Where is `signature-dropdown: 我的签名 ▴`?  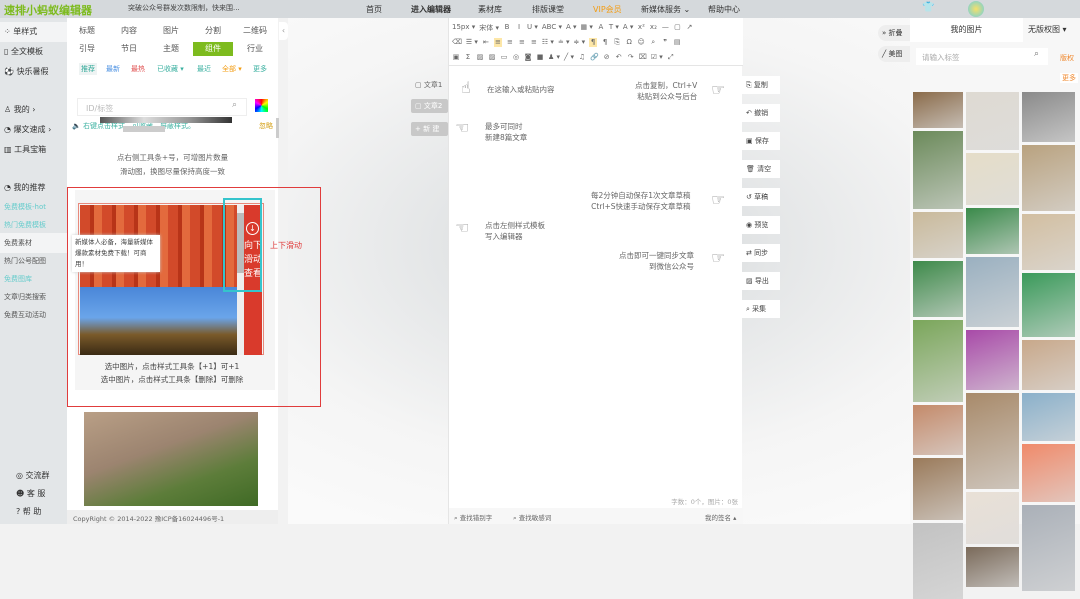 signature-dropdown: 我的签名 ▴ is located at coordinates (720, 517).